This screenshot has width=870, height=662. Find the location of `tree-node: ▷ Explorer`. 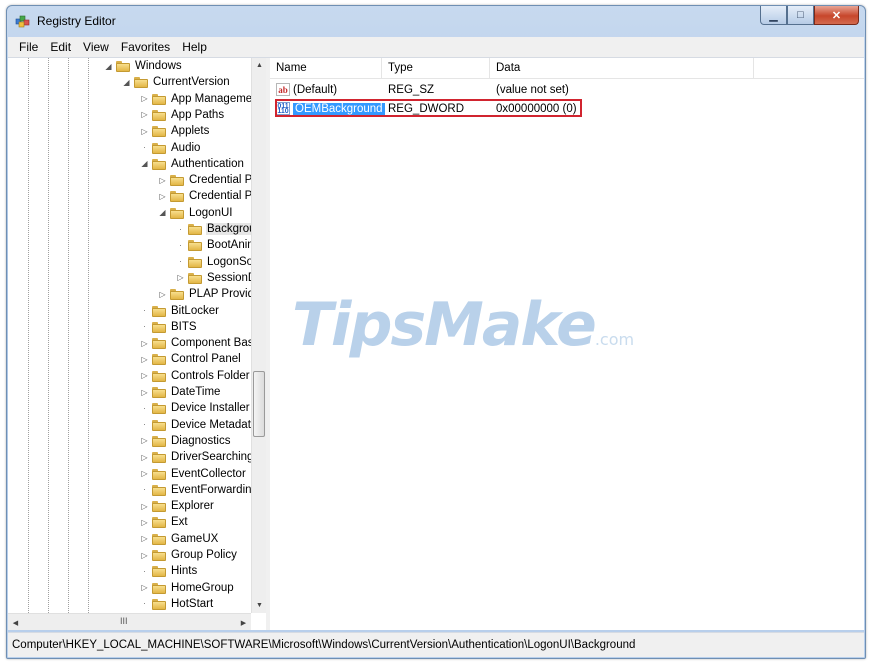

tree-node: ▷ Explorer is located at coordinates (177, 506).